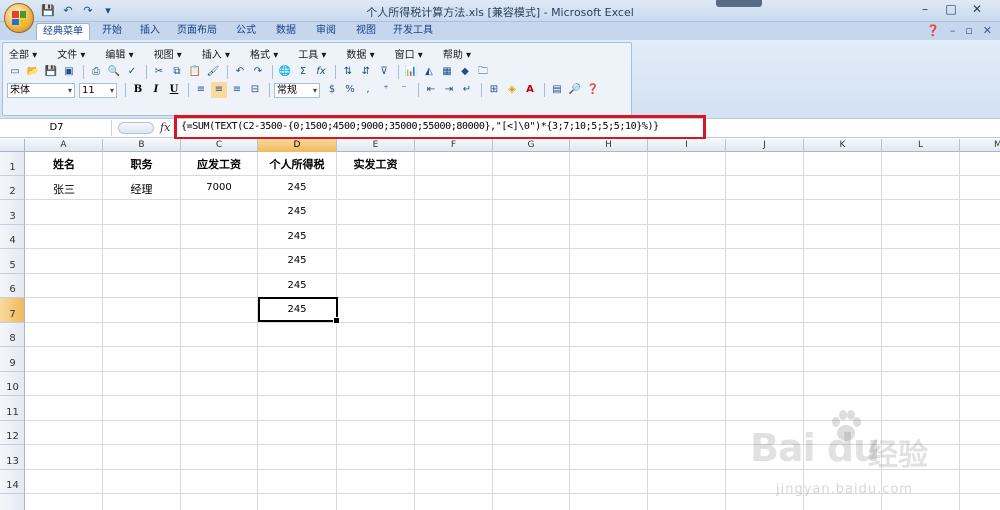 The image size is (1000, 510). Describe the element at coordinates (12, 310) in the screenshot. I see `row-header-7: 7` at that location.